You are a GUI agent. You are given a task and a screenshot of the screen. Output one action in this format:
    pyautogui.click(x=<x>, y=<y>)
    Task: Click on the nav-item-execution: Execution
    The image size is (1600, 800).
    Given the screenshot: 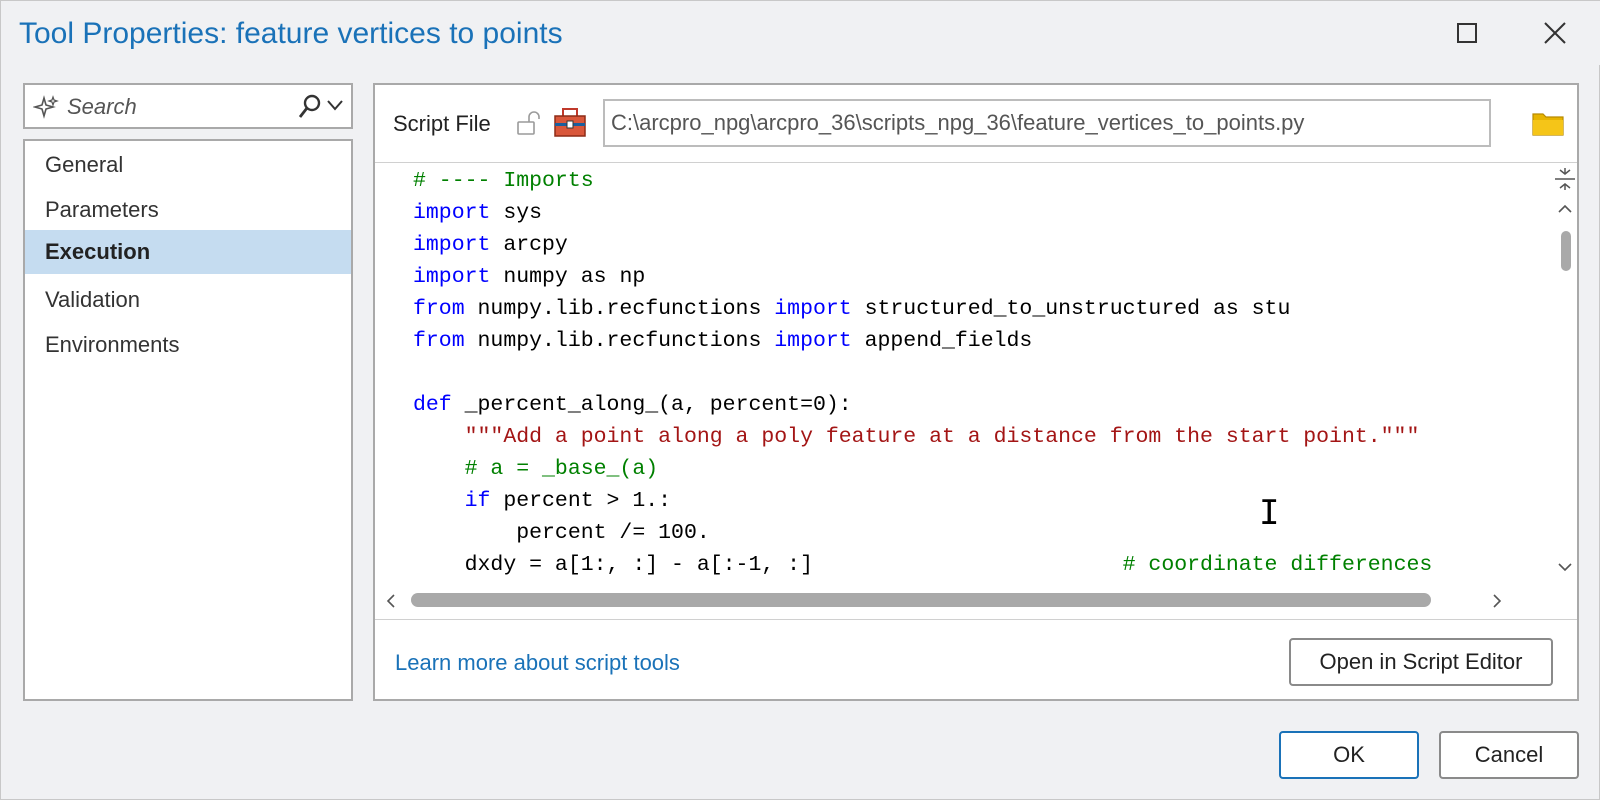 What is the action you would take?
    pyautogui.click(x=188, y=252)
    